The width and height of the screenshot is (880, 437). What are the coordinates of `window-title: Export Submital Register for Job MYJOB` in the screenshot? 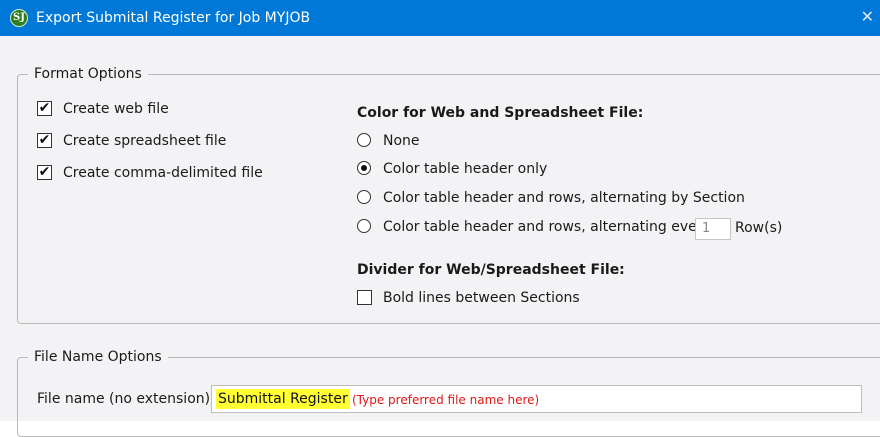 It's located at (173, 18).